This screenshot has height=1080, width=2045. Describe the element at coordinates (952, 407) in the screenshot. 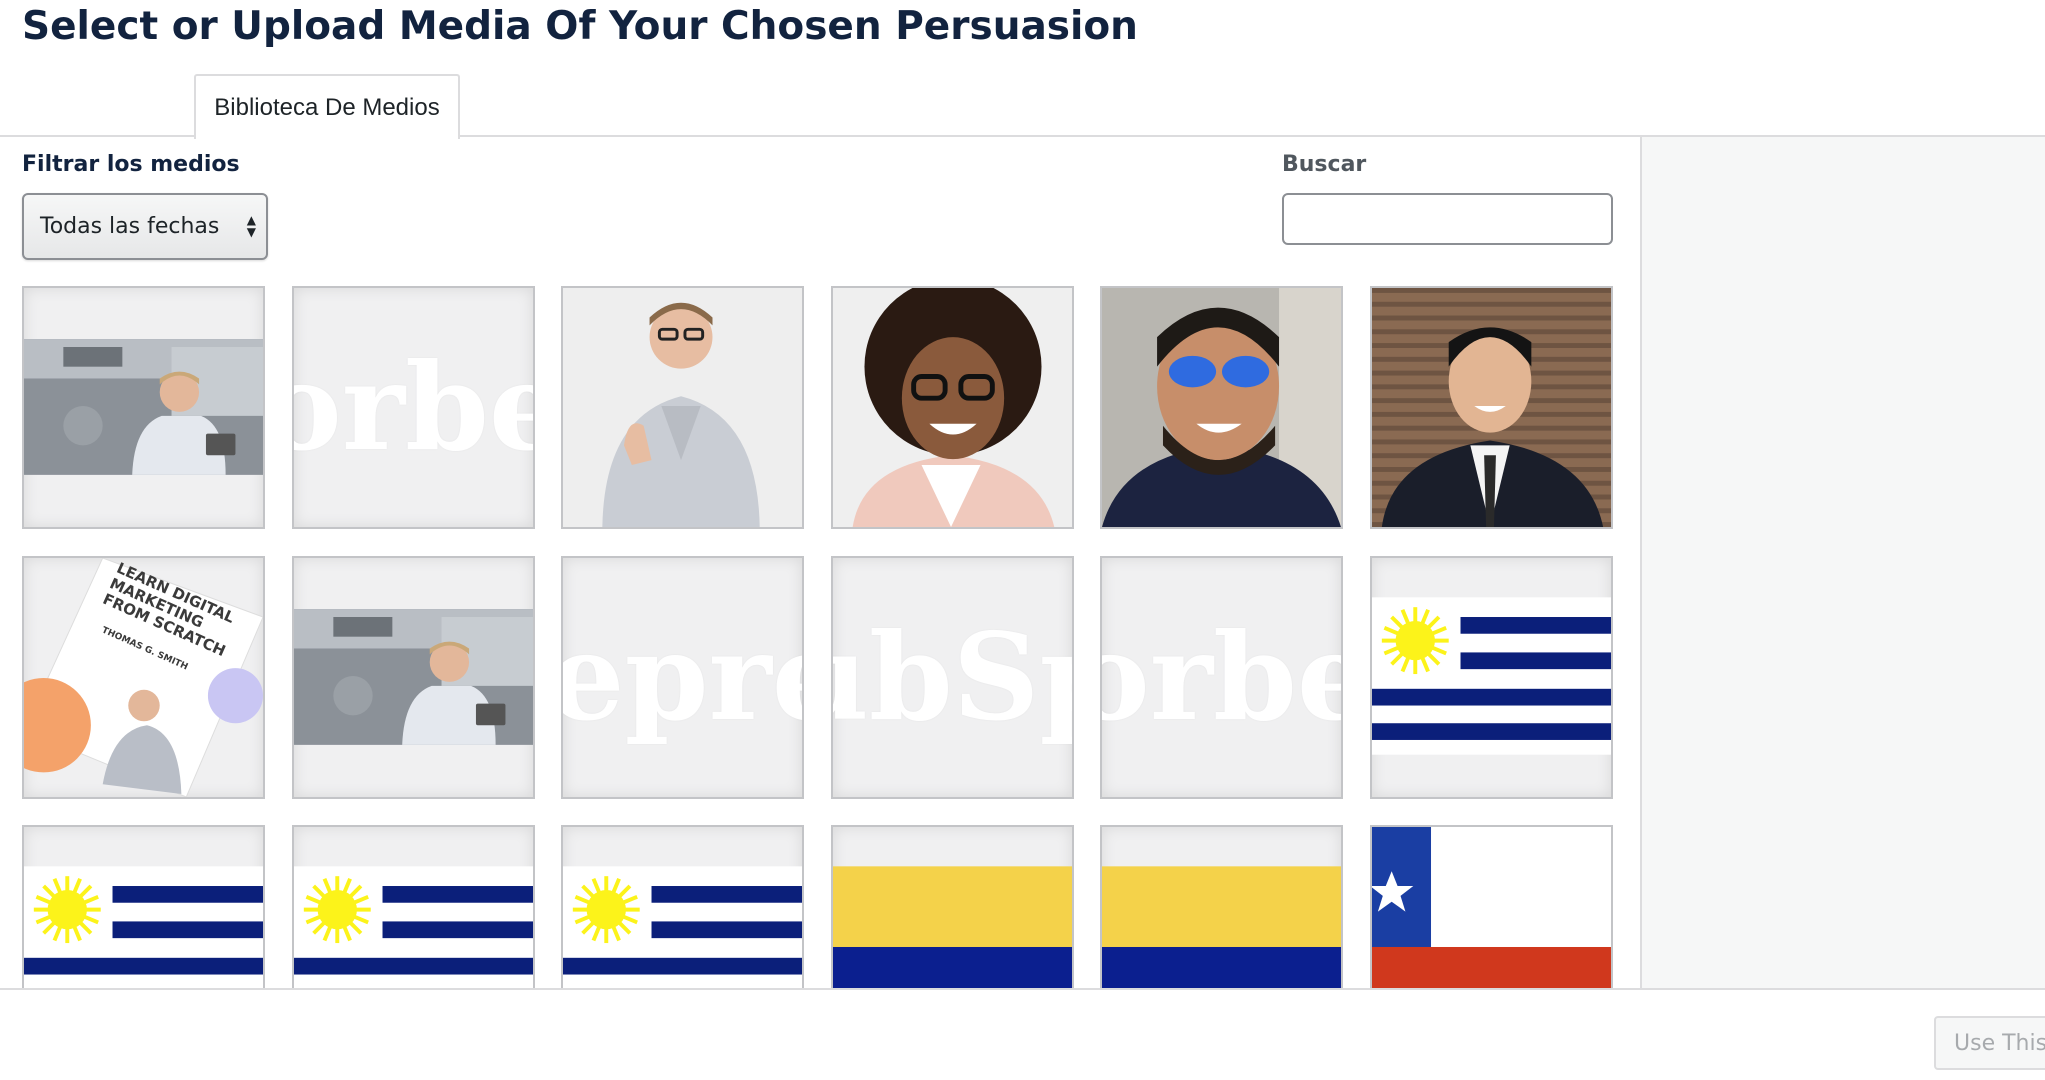

I see `media-thumbnail-photo-woman-glasses` at that location.